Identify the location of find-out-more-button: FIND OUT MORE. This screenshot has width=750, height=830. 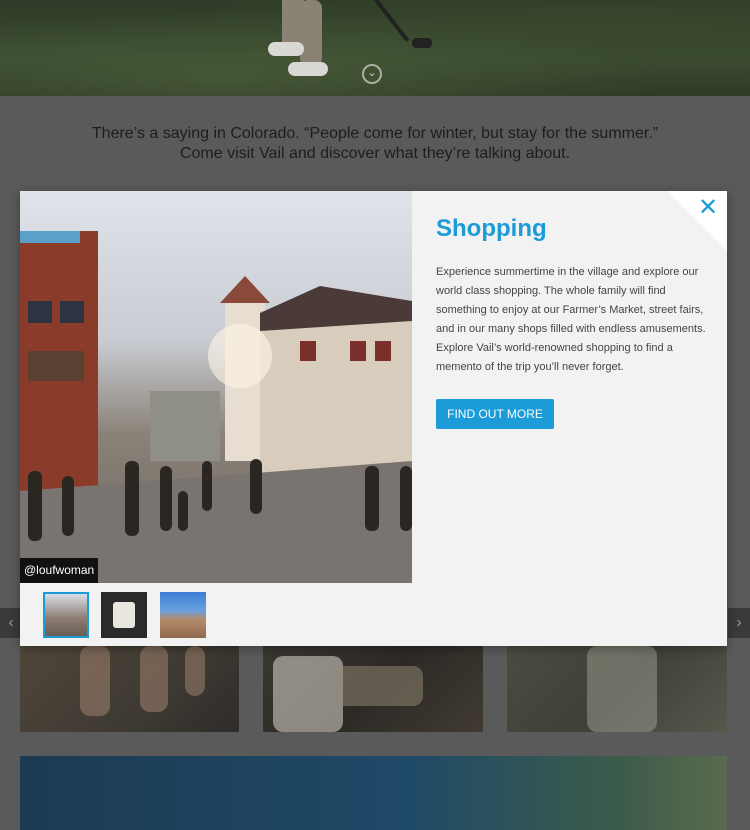
(495, 414).